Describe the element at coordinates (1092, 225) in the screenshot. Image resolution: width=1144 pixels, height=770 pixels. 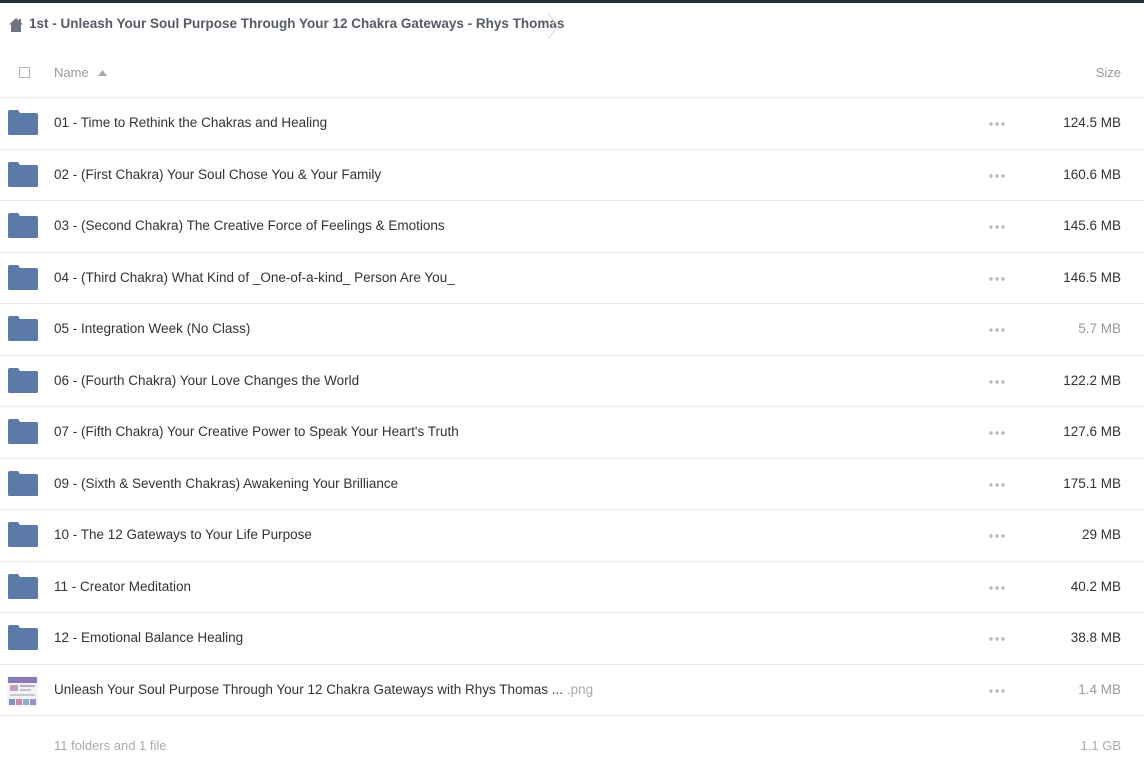
I see `item-size: 145.6 MB` at that location.